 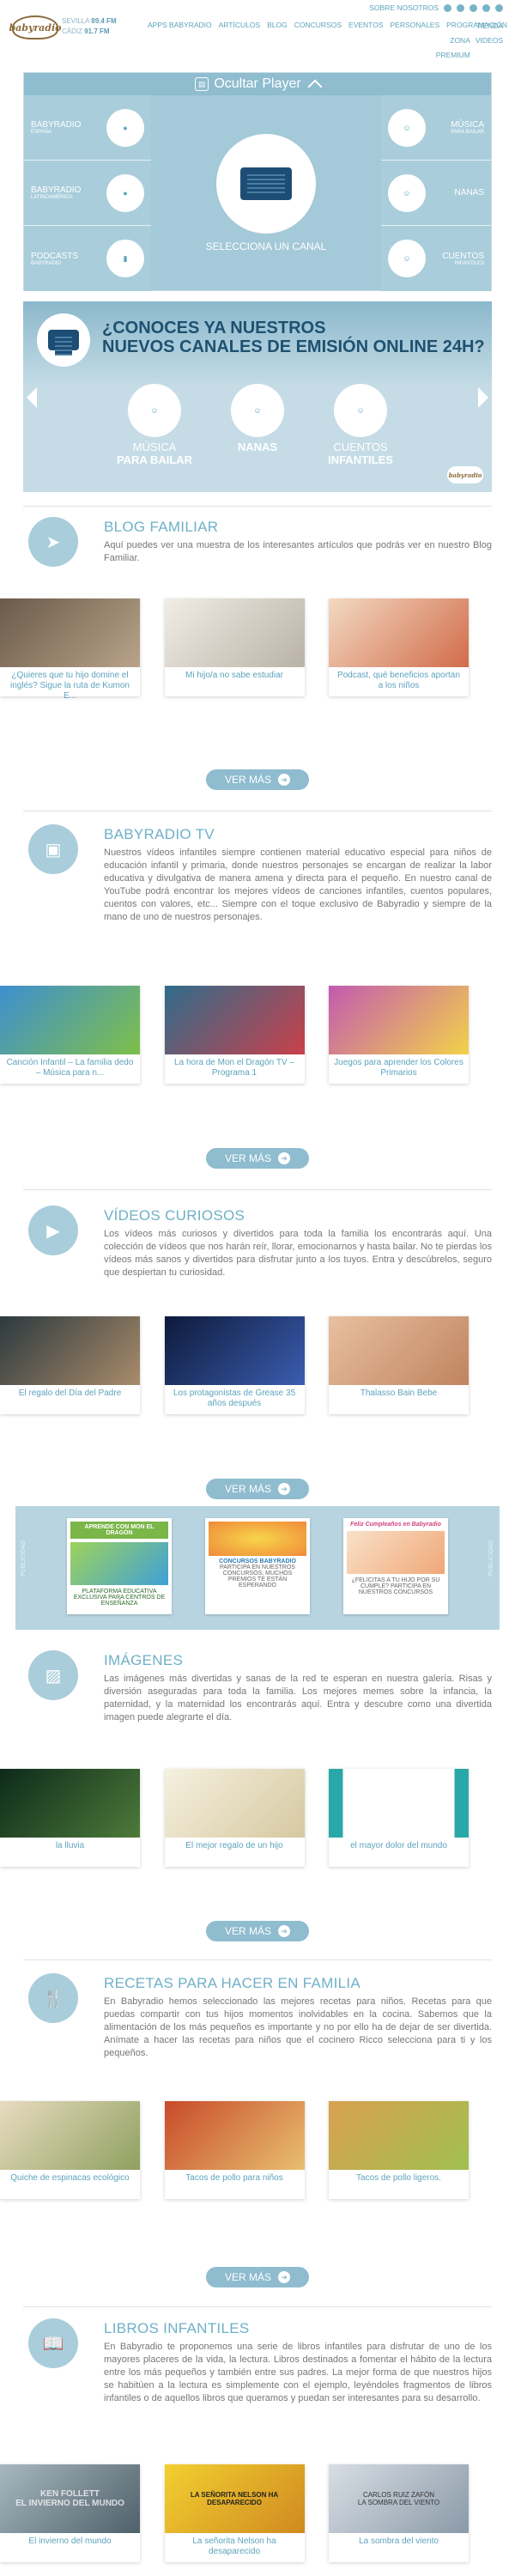 I want to click on channel-nanas: ☺ NANAS, so click(x=436, y=193).